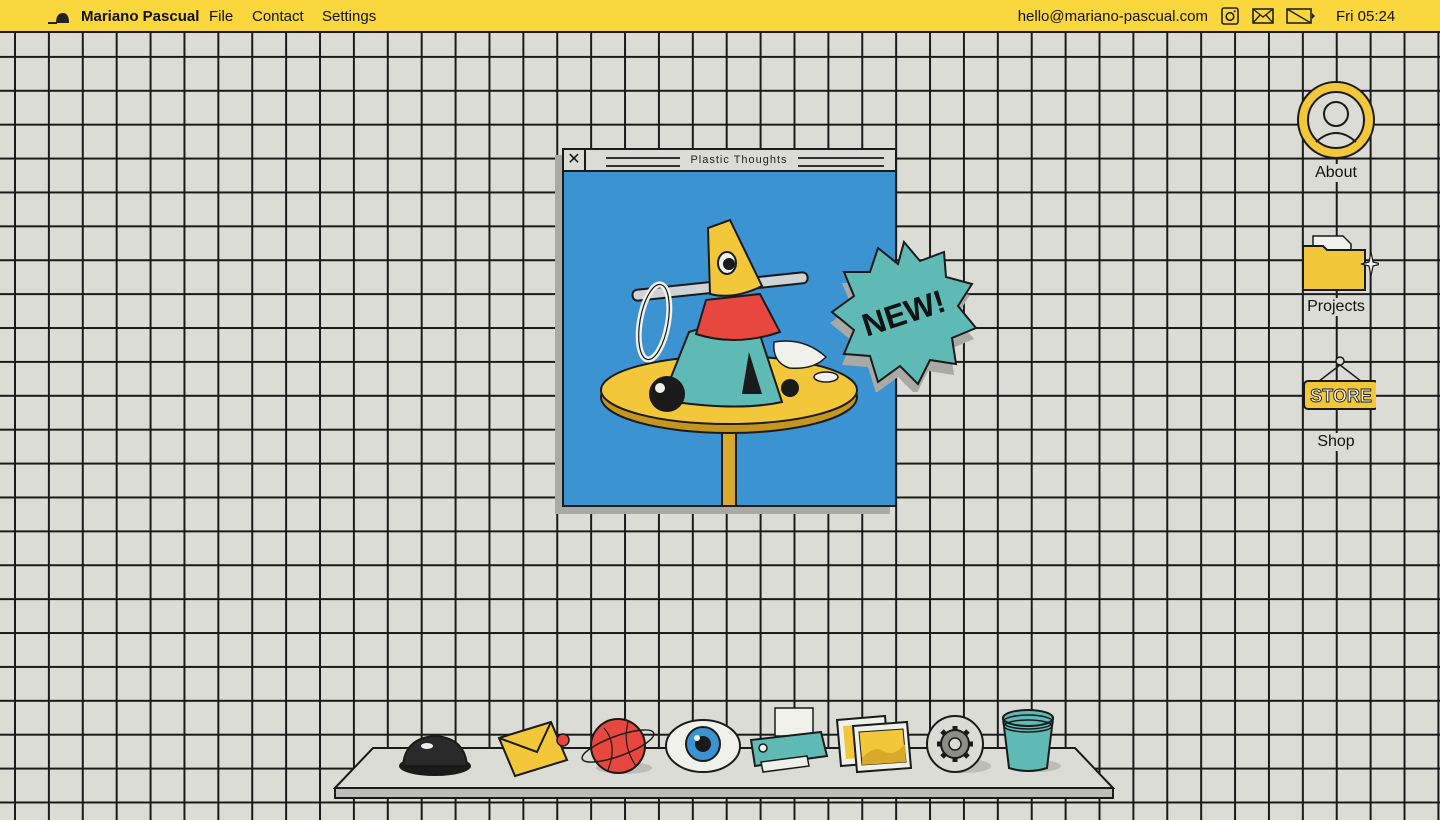  Describe the element at coordinates (841, 162) in the screenshot. I see `titlebar-stripes-right` at that location.